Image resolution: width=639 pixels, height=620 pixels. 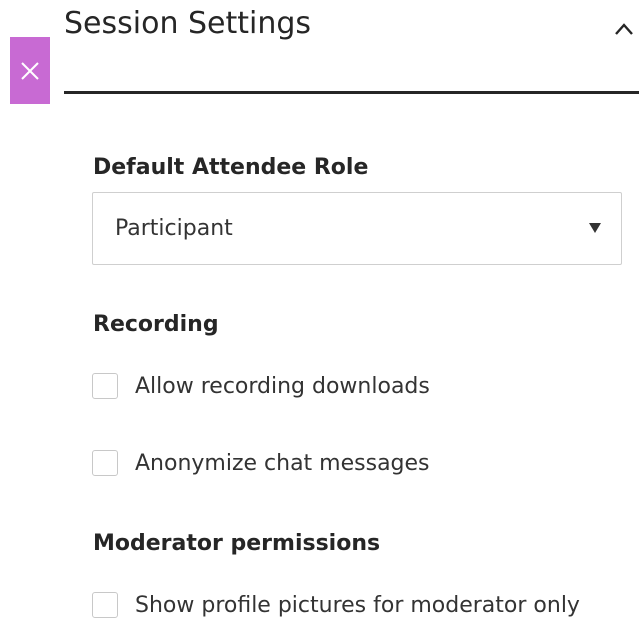 I want to click on header-divider, so click(x=351, y=92).